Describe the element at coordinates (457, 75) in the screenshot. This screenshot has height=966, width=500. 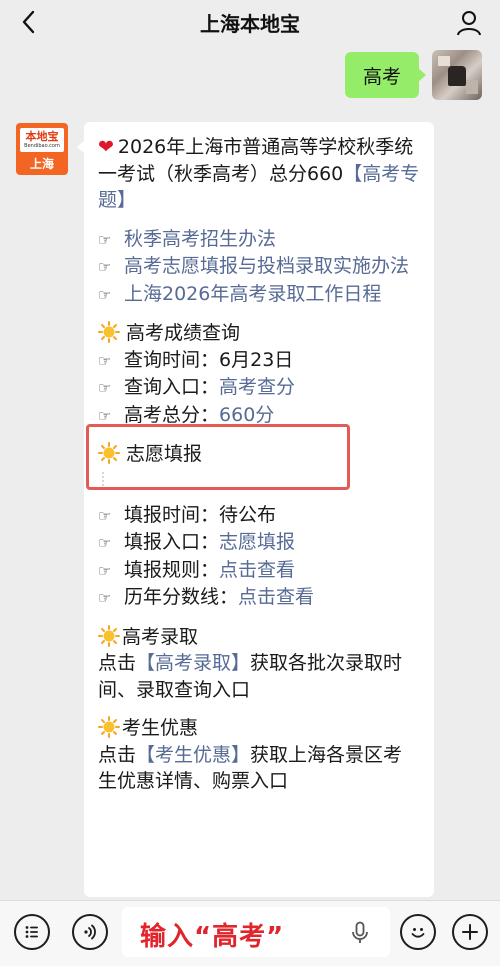
I see `my-avatar` at that location.